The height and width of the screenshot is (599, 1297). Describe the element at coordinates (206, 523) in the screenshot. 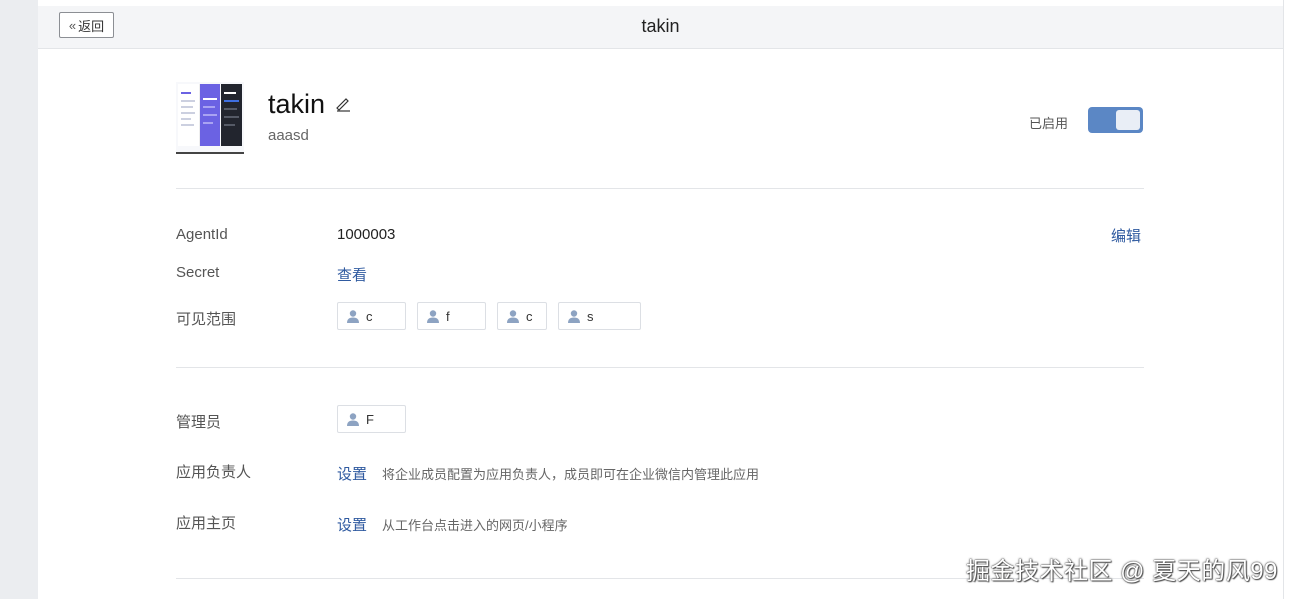

I see `app-homepage-label: 应用主页` at that location.